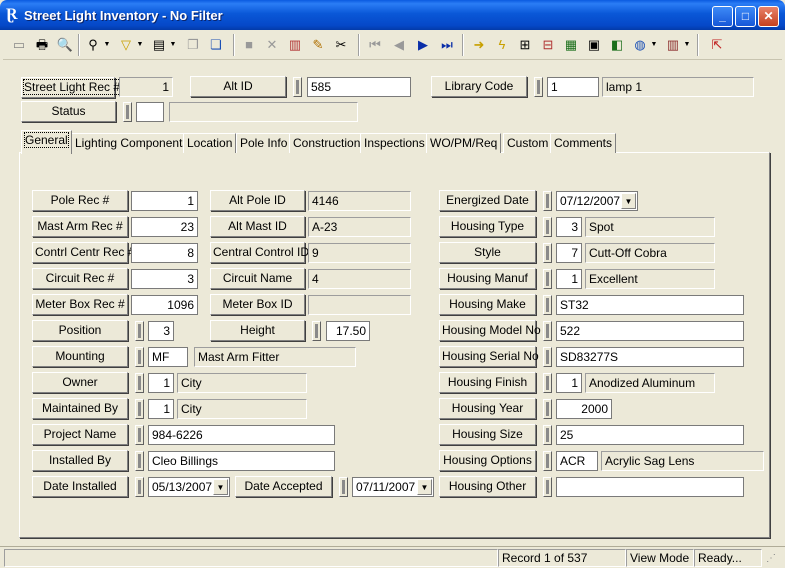 The image size is (785, 568). What do you see at coordinates (80, 304) in the screenshot?
I see `meter-box-rec-button: Meter Box Rec #` at bounding box center [80, 304].